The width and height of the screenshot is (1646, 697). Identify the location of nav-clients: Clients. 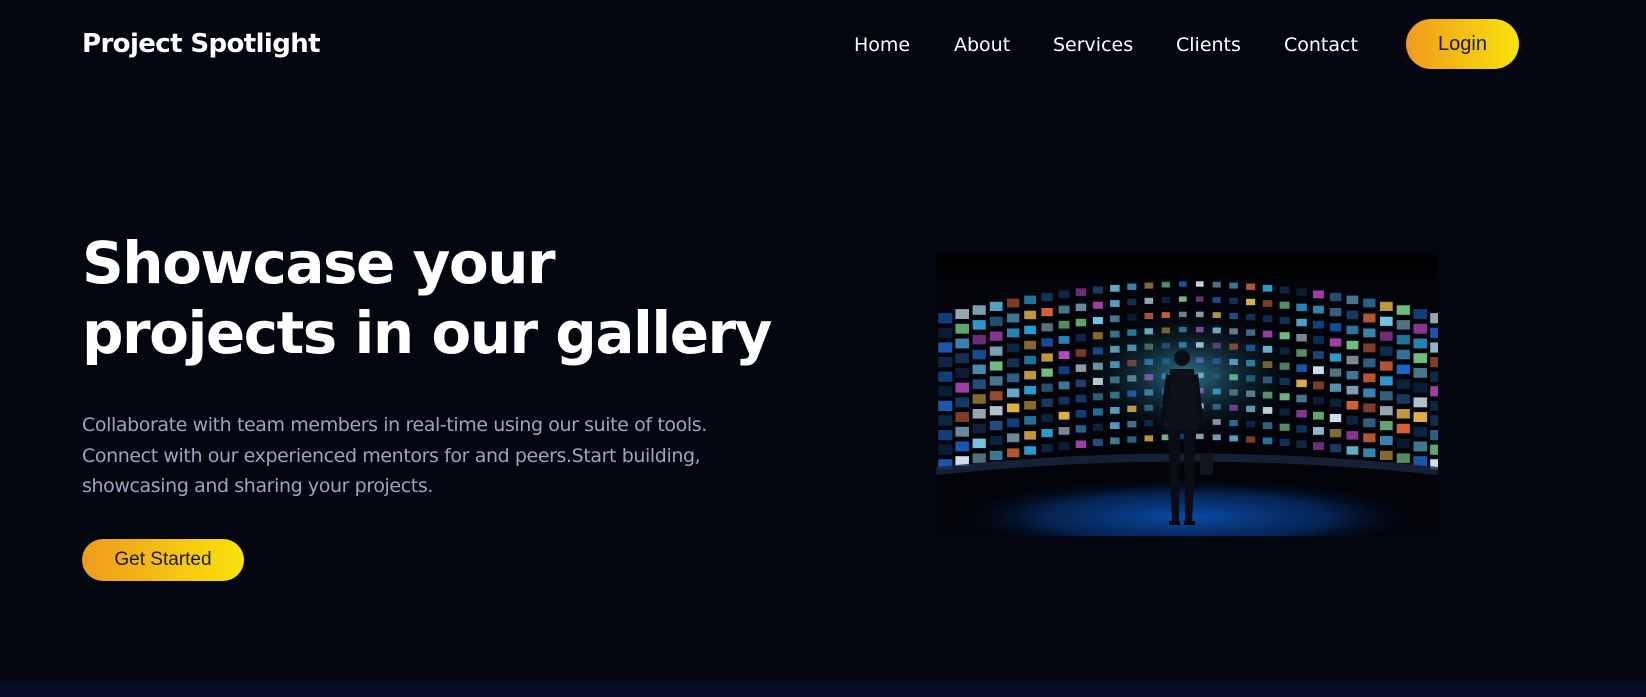
(1208, 45).